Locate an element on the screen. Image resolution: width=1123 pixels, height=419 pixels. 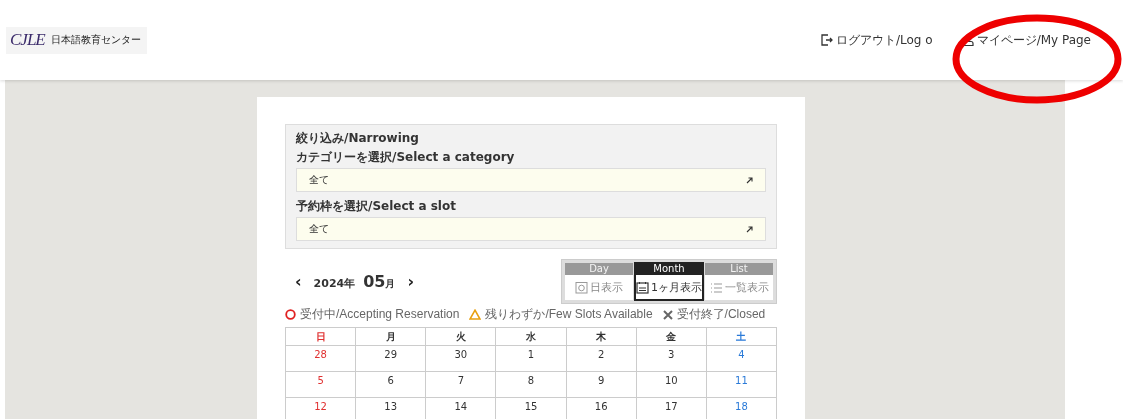
date-cell: 28 is located at coordinates (320, 358).